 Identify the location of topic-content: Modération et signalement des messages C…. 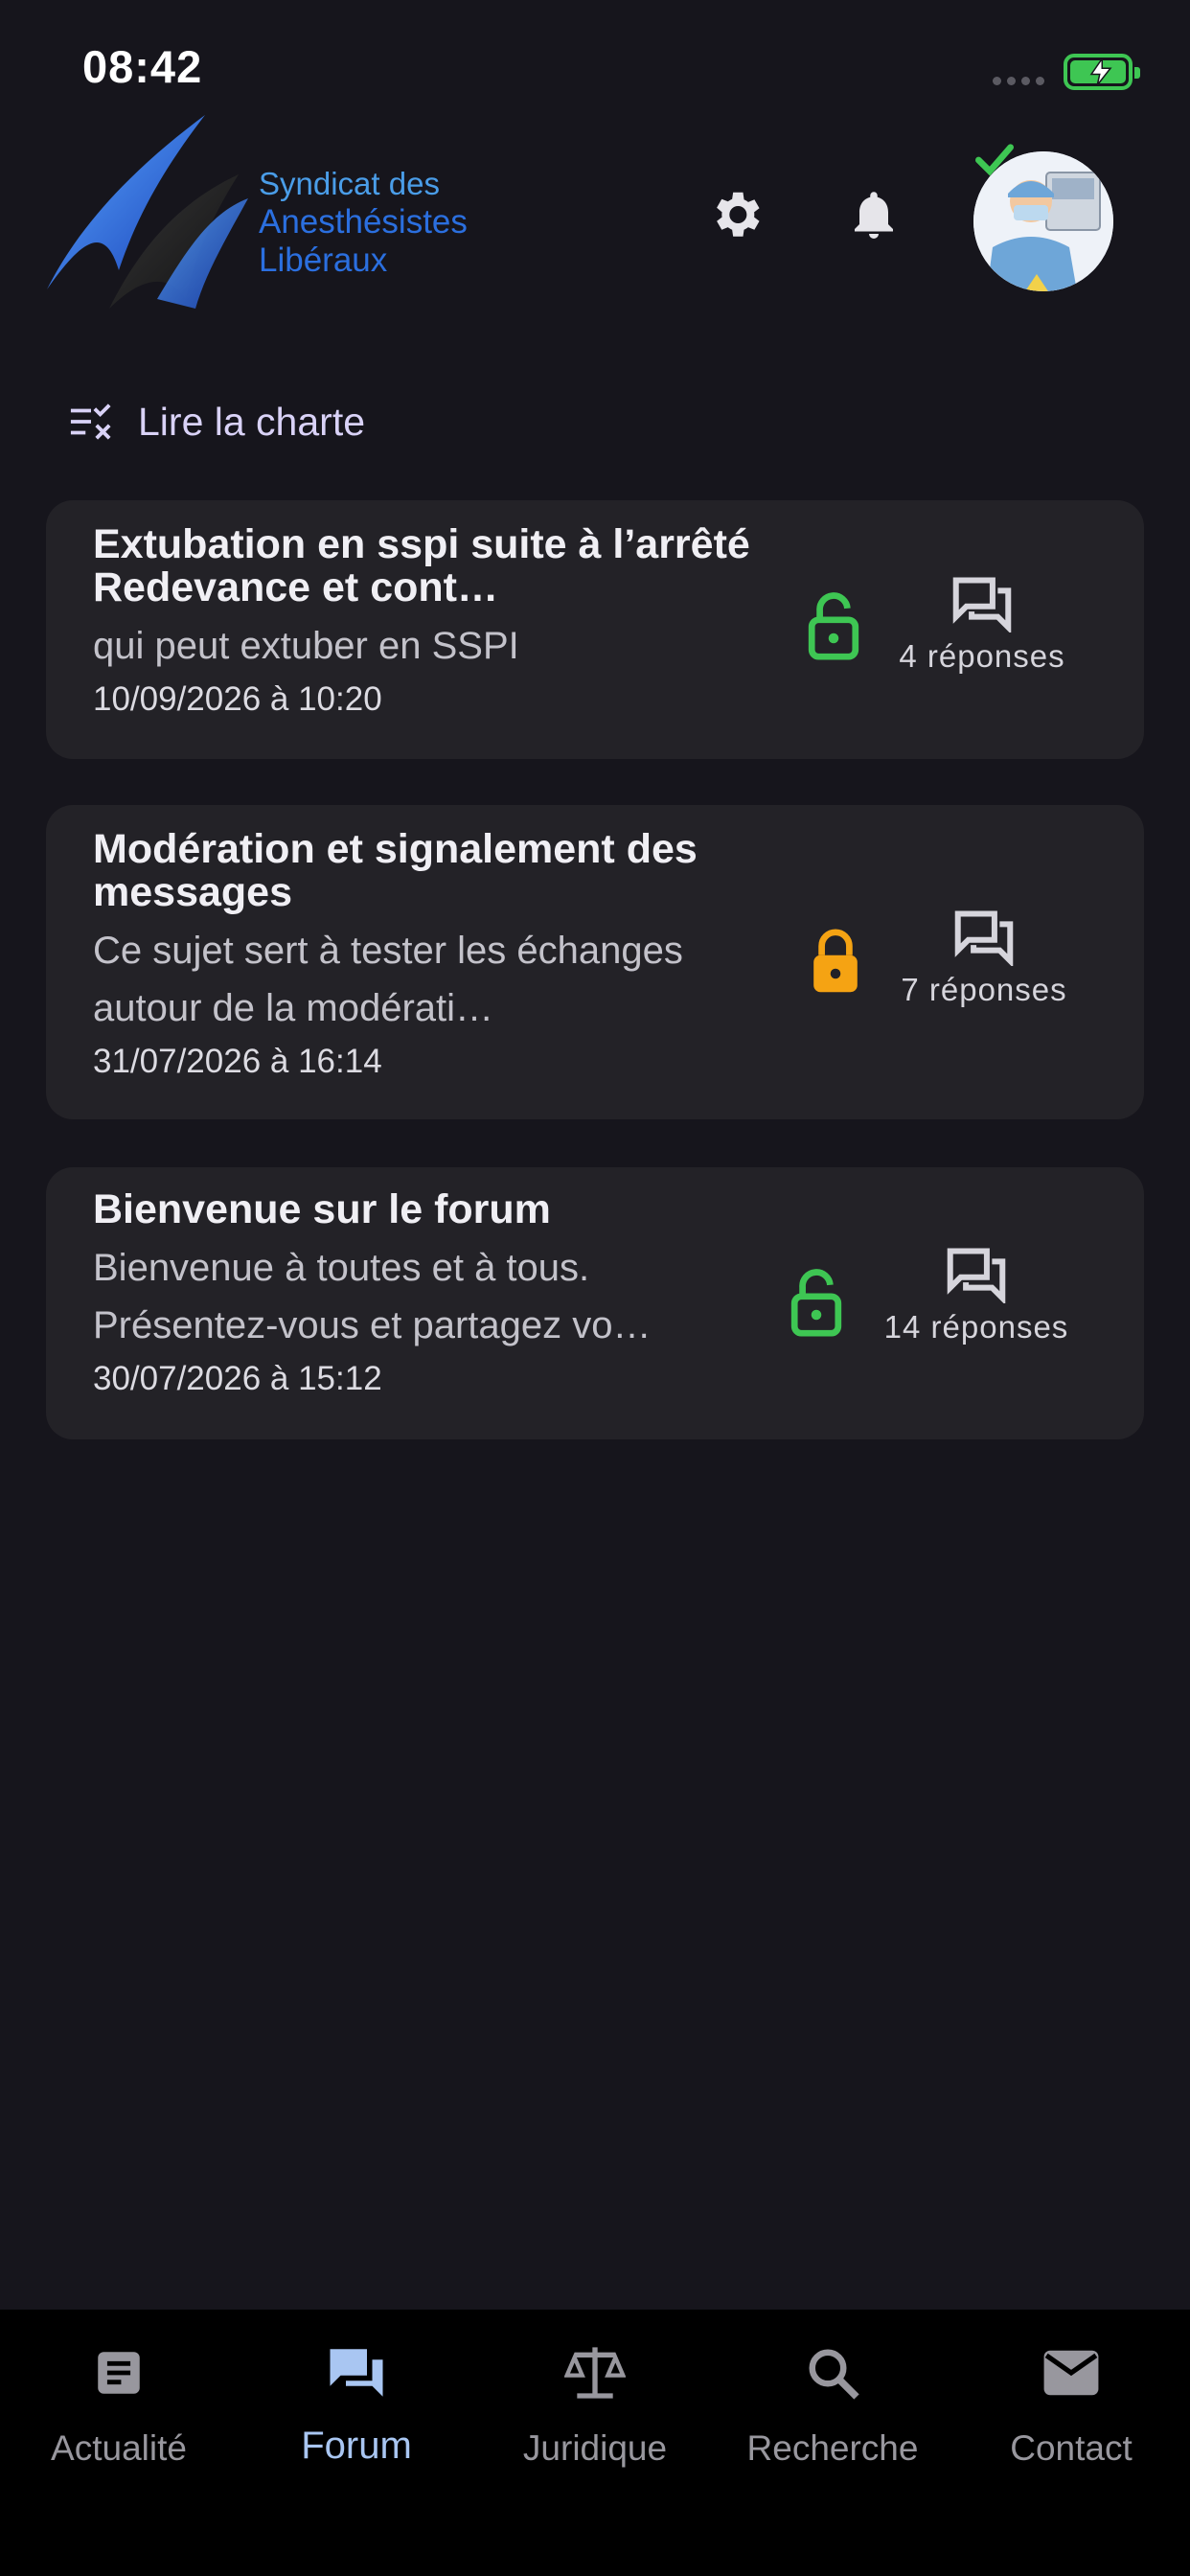
(437, 954).